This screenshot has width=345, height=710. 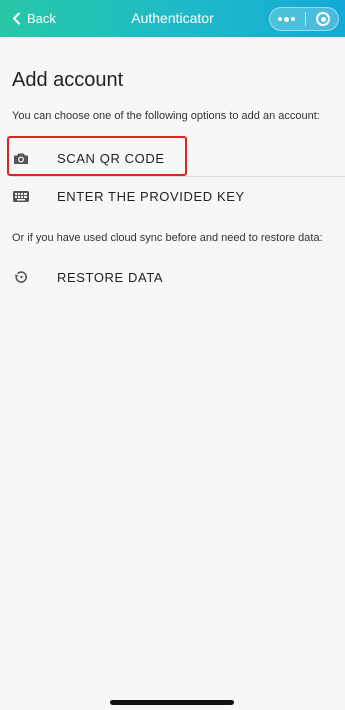 I want to click on mini-program-capsule, so click(x=304, y=19).